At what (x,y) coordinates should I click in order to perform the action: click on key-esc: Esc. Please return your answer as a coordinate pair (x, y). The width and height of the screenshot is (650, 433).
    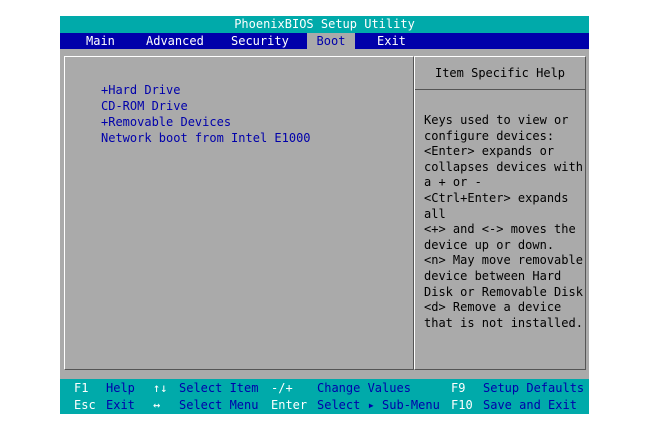
    Looking at the image, I should click on (85, 405).